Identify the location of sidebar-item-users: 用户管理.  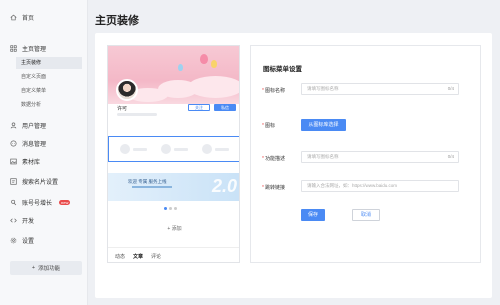
(28, 125).